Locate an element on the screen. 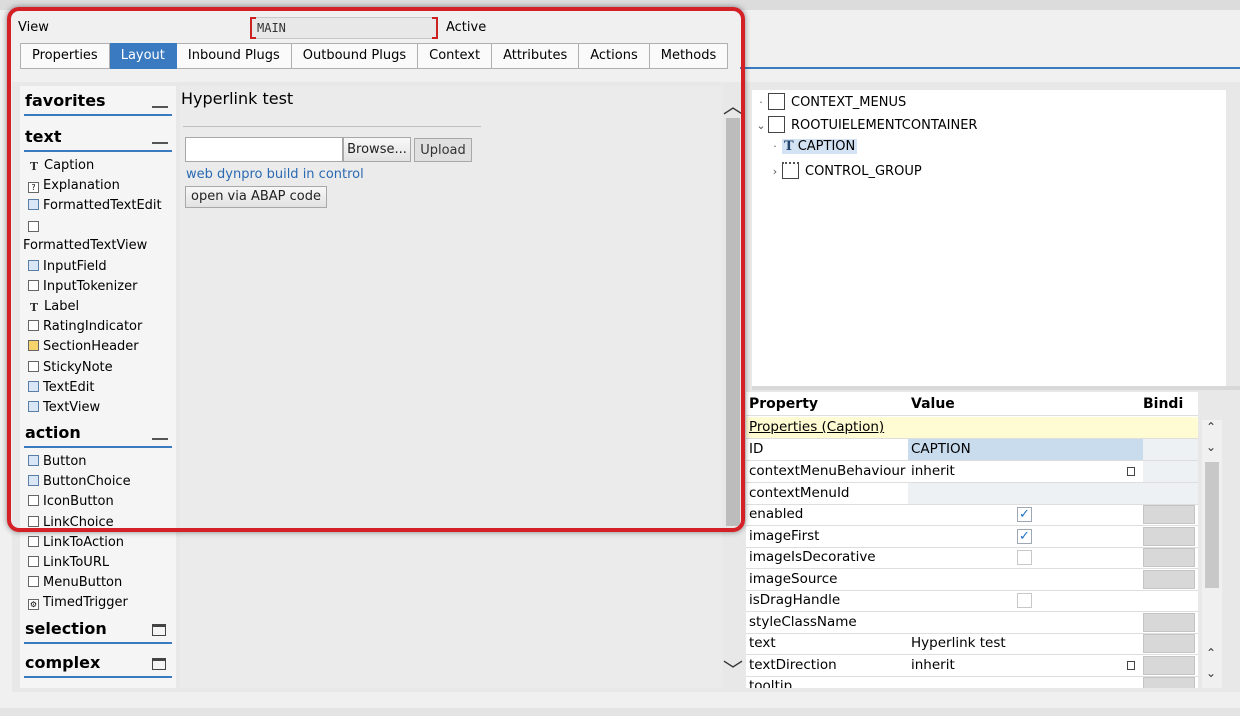 The image size is (1240, 716). palette-item-menubutton: MenuButton is located at coordinates (98, 583).